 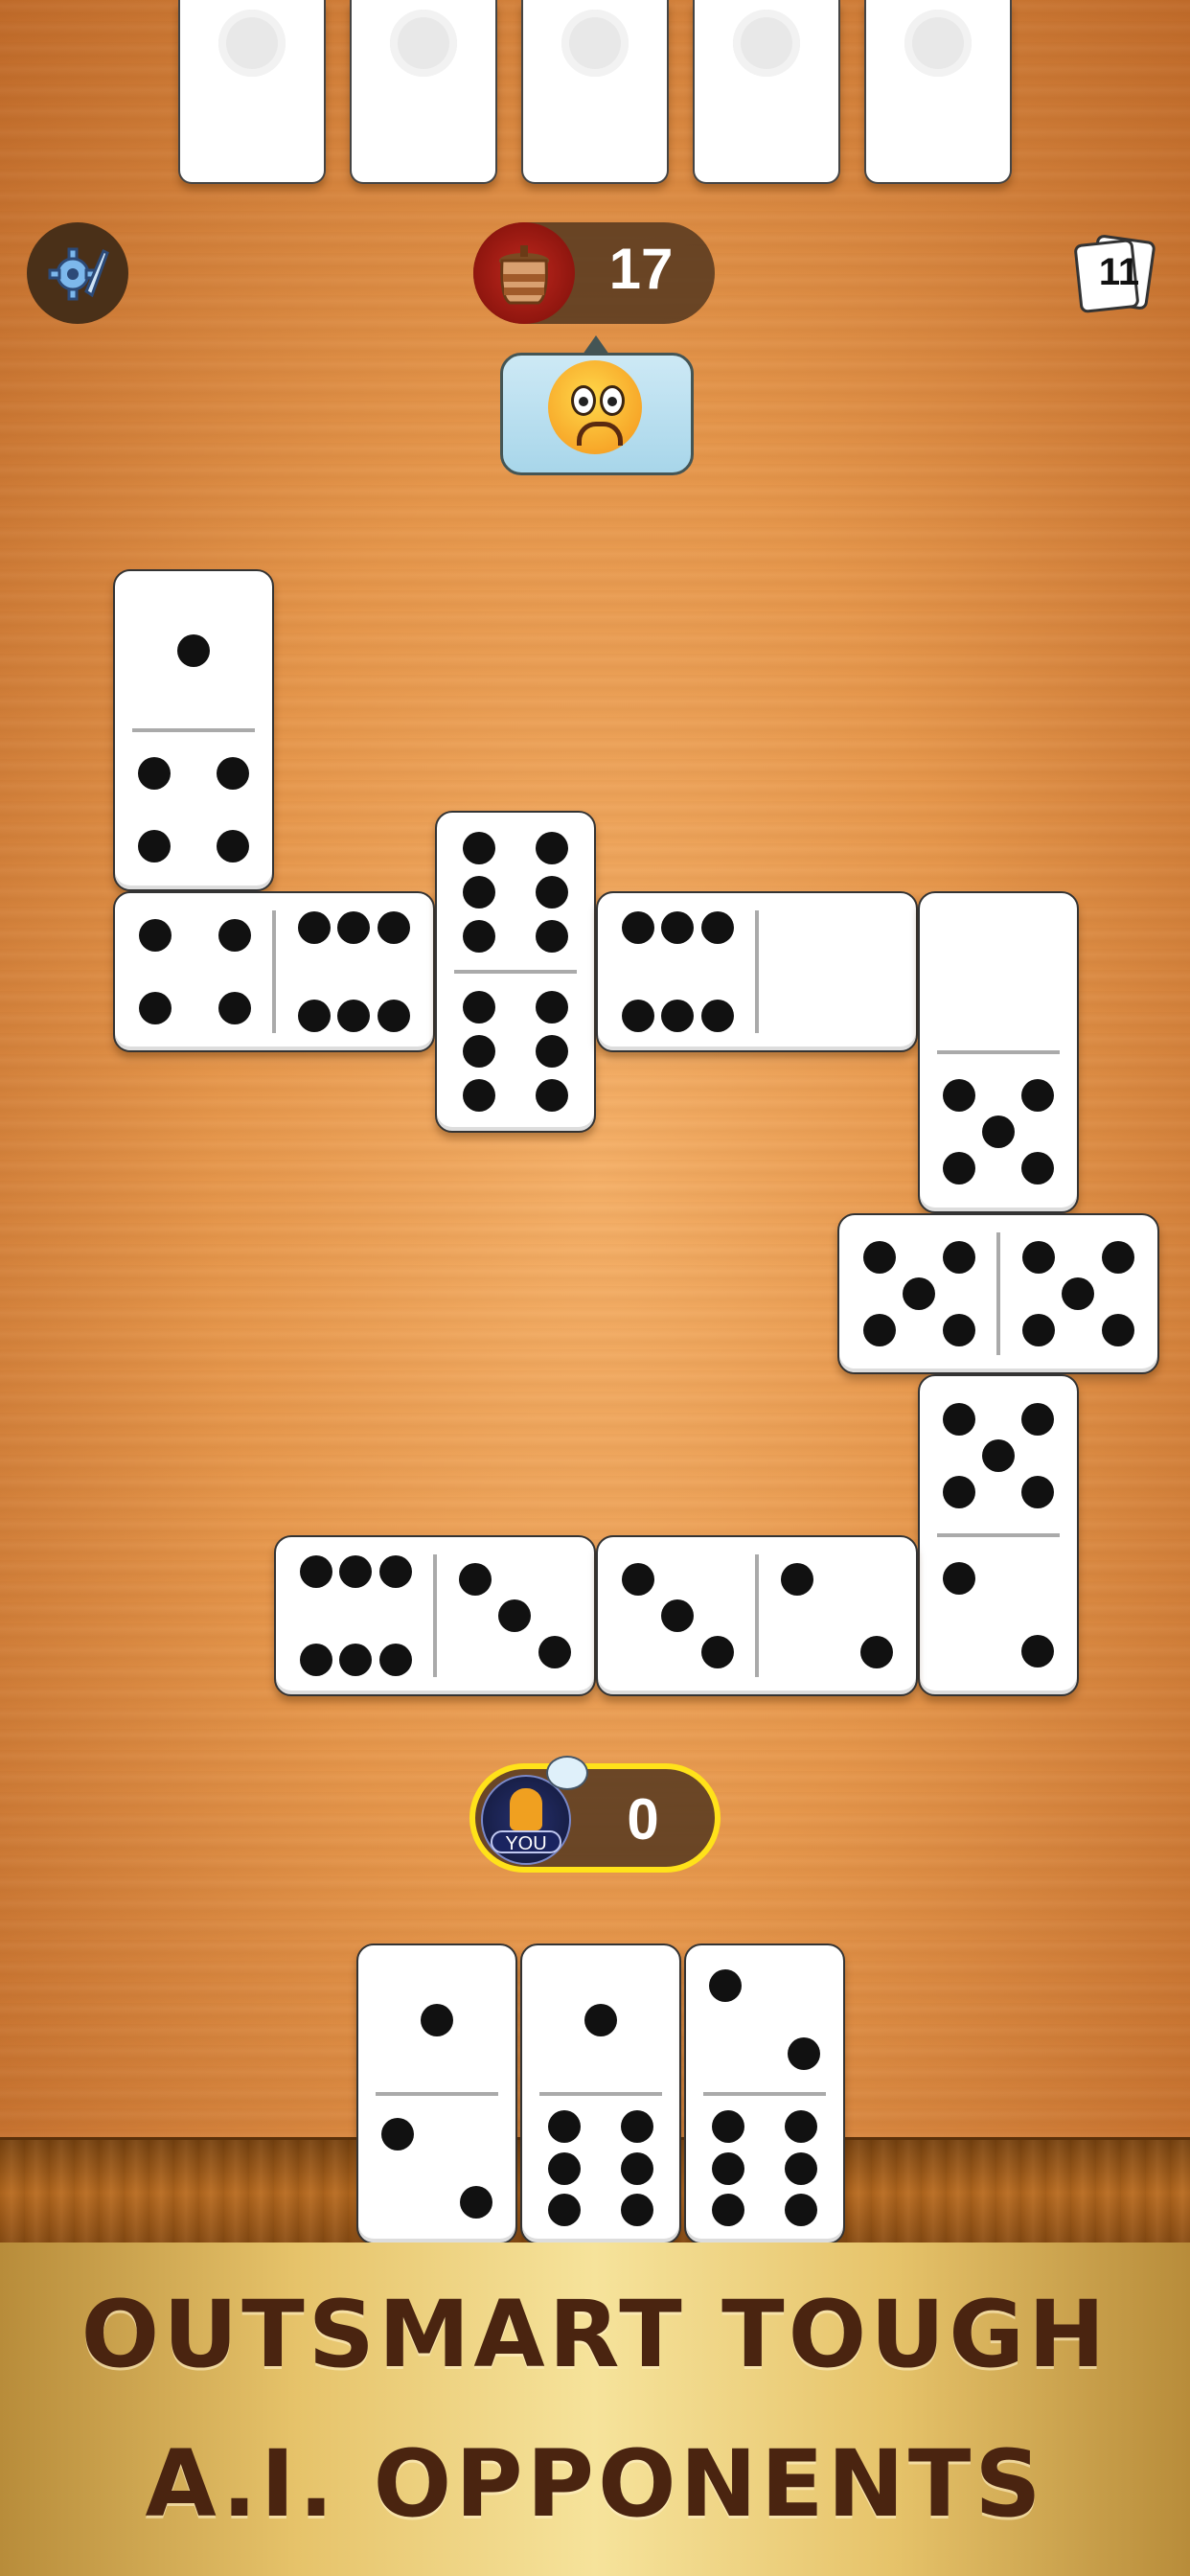 I want to click on opponent-score-pill: 17, so click(x=594, y=273).